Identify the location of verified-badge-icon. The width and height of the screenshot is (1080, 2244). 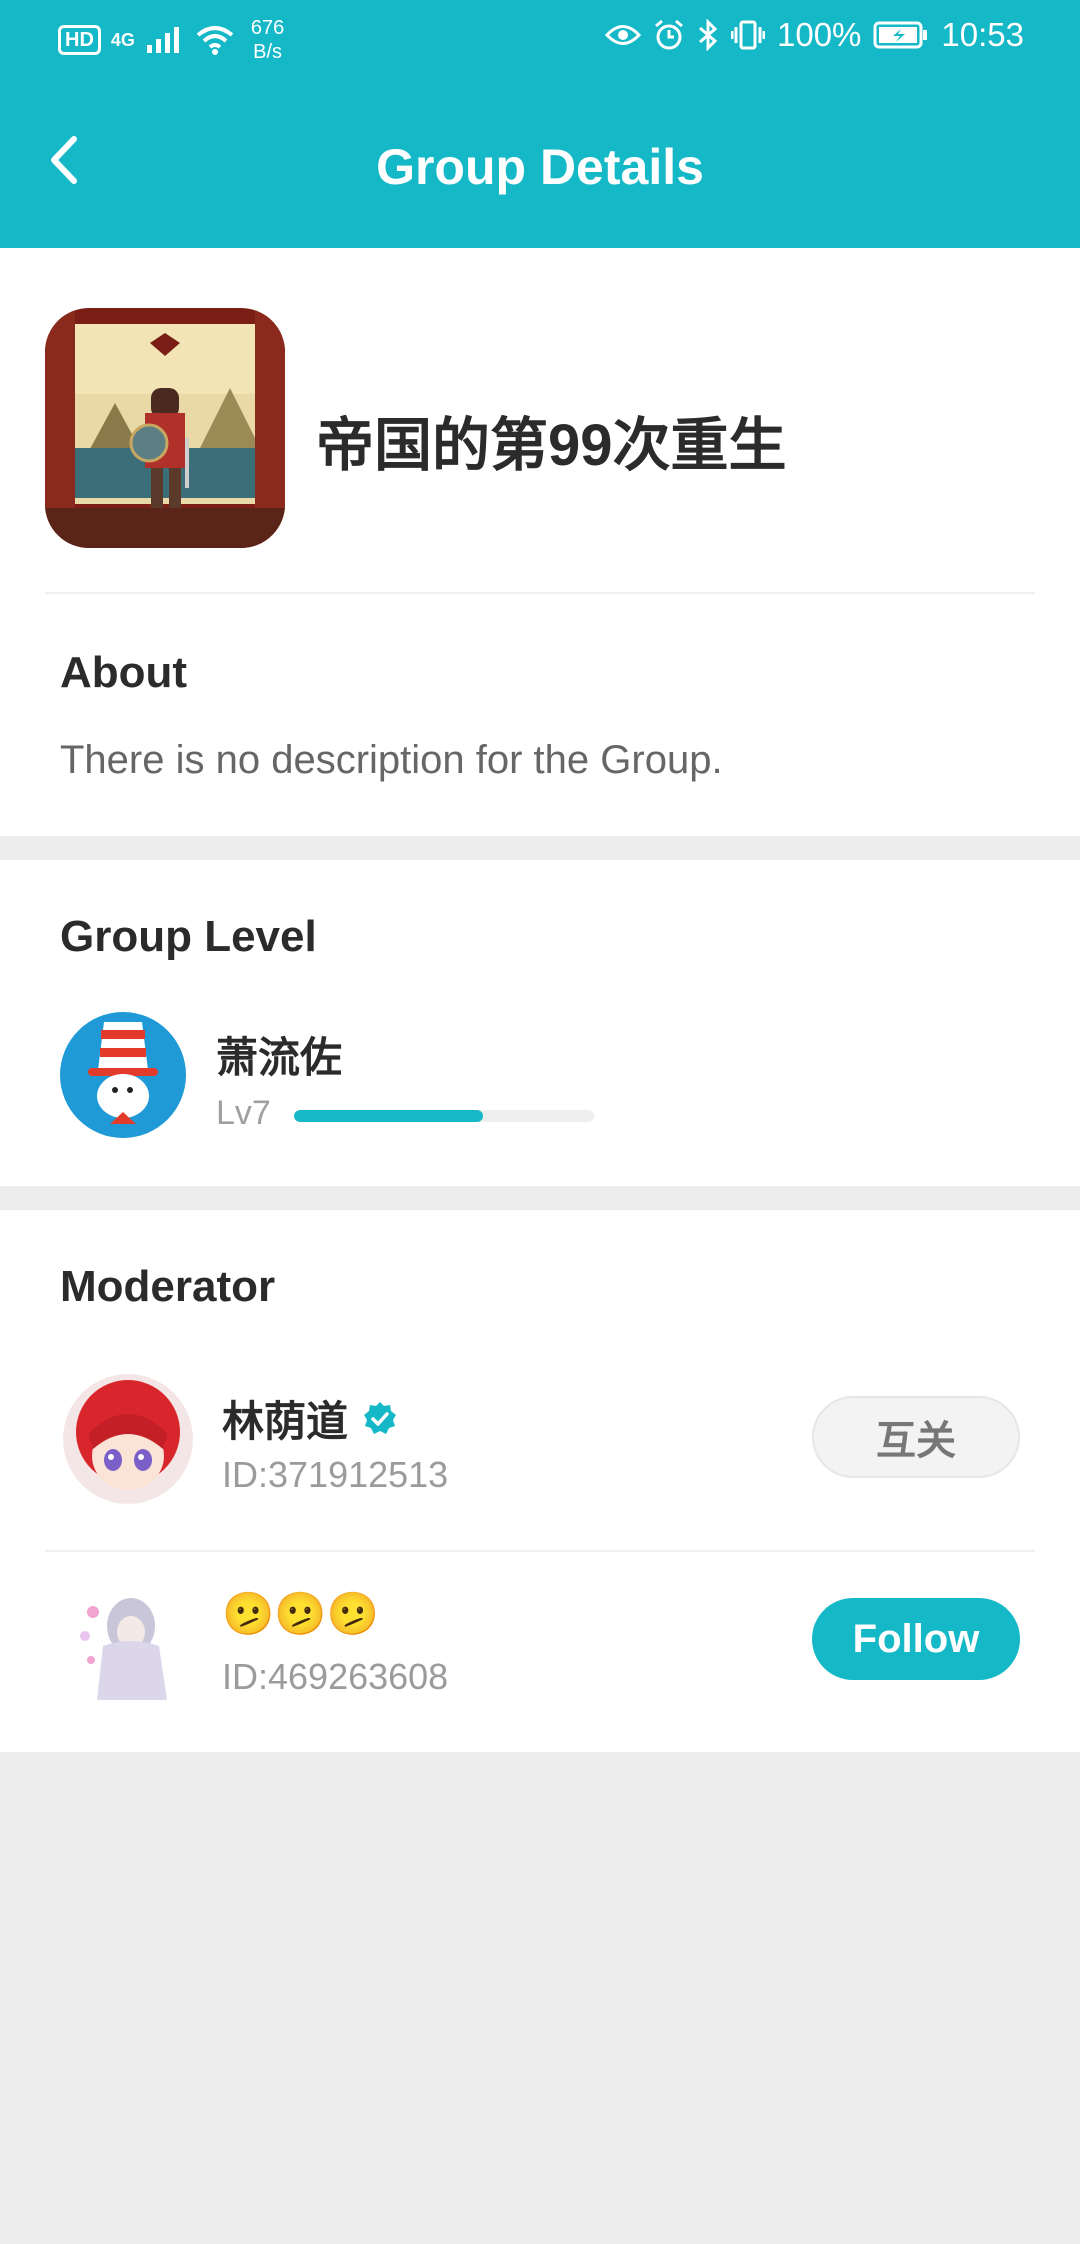
(380, 1417).